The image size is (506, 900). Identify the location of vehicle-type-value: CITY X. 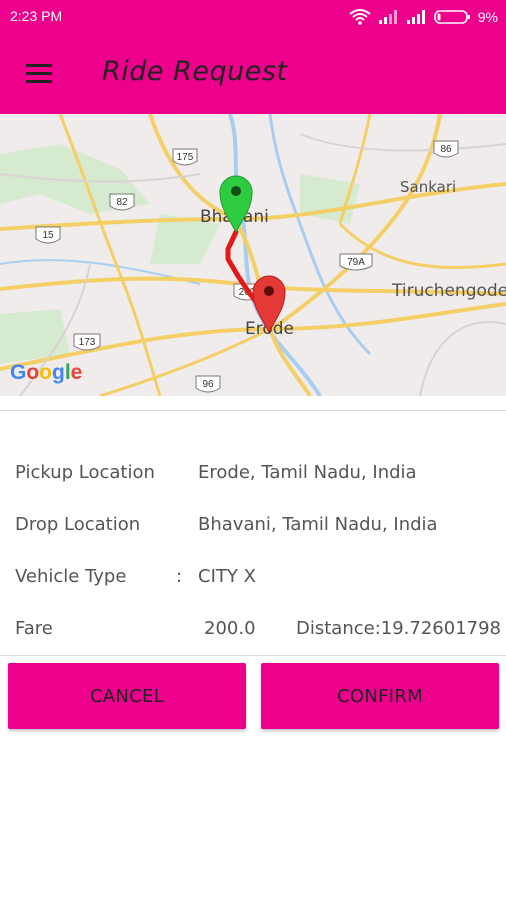
(227, 576).